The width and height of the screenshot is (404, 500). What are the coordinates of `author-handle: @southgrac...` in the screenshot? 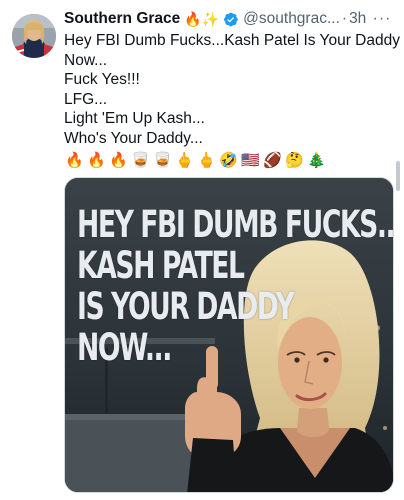 It's located at (291, 19).